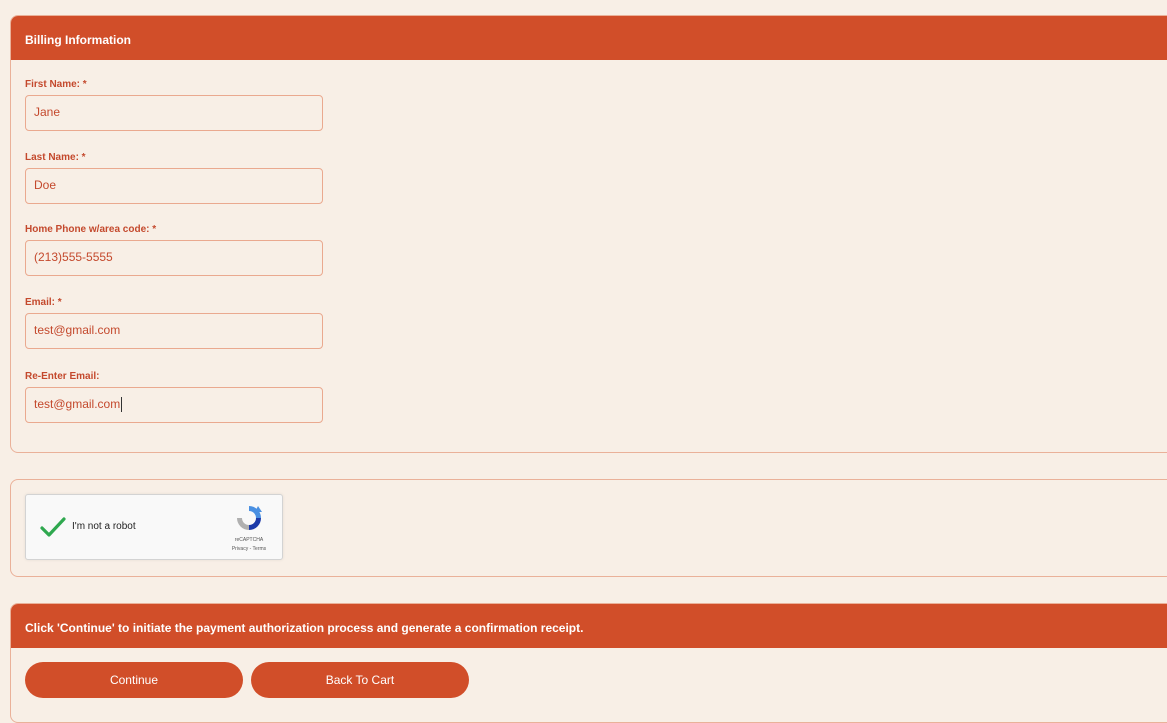 This screenshot has height=723, width=1167. What do you see at coordinates (589, 38) in the screenshot?
I see `billing-information-header: Billing Information` at bounding box center [589, 38].